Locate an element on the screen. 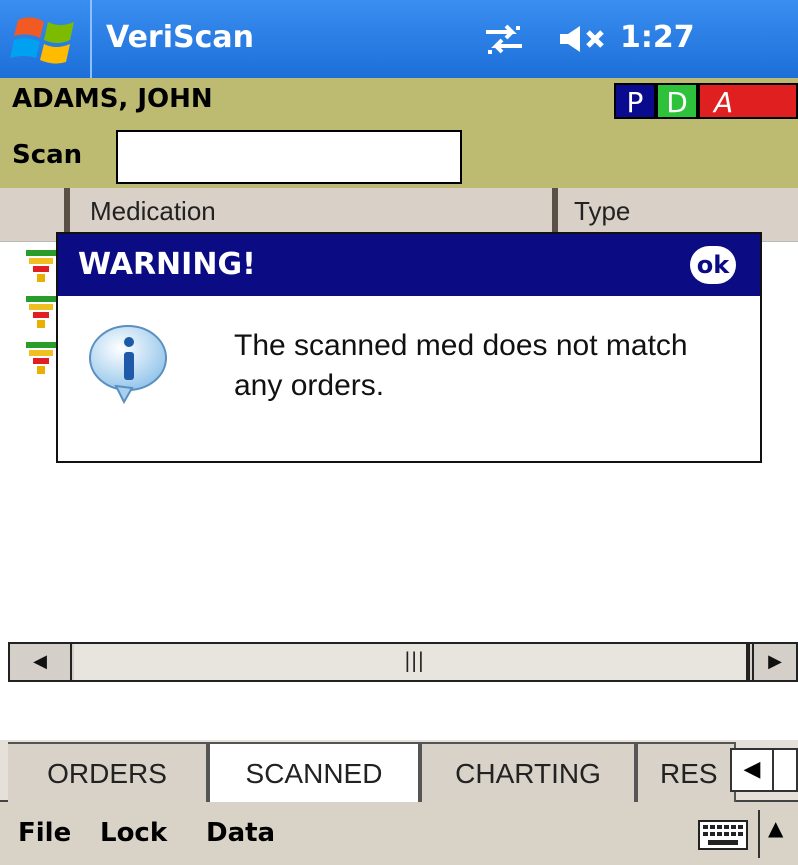 This screenshot has height=865, width=798. scroll-thumb: ||| is located at coordinates (412, 662).